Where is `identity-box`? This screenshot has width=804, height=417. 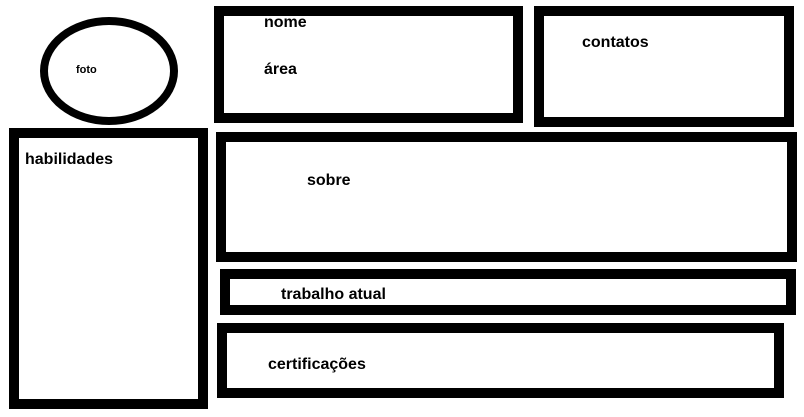 identity-box is located at coordinates (368, 64).